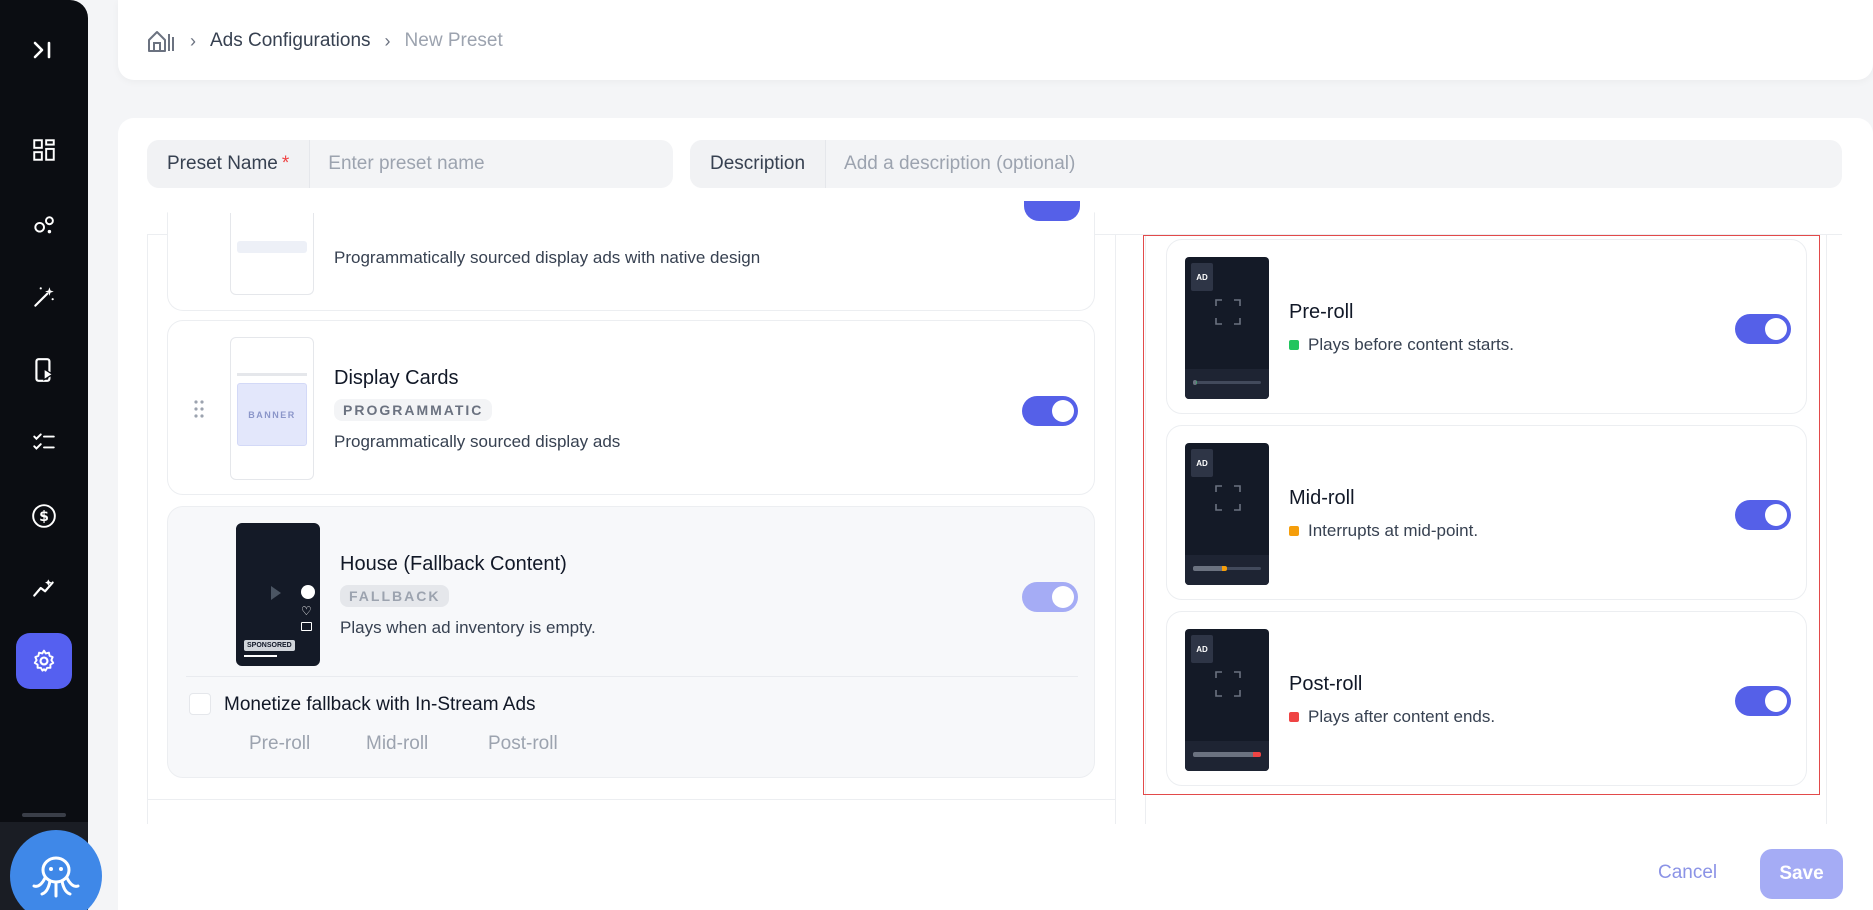 The width and height of the screenshot is (1873, 910). Describe the element at coordinates (453, 564) in the screenshot. I see `ad-type-title: House (Fallback Content)` at that location.